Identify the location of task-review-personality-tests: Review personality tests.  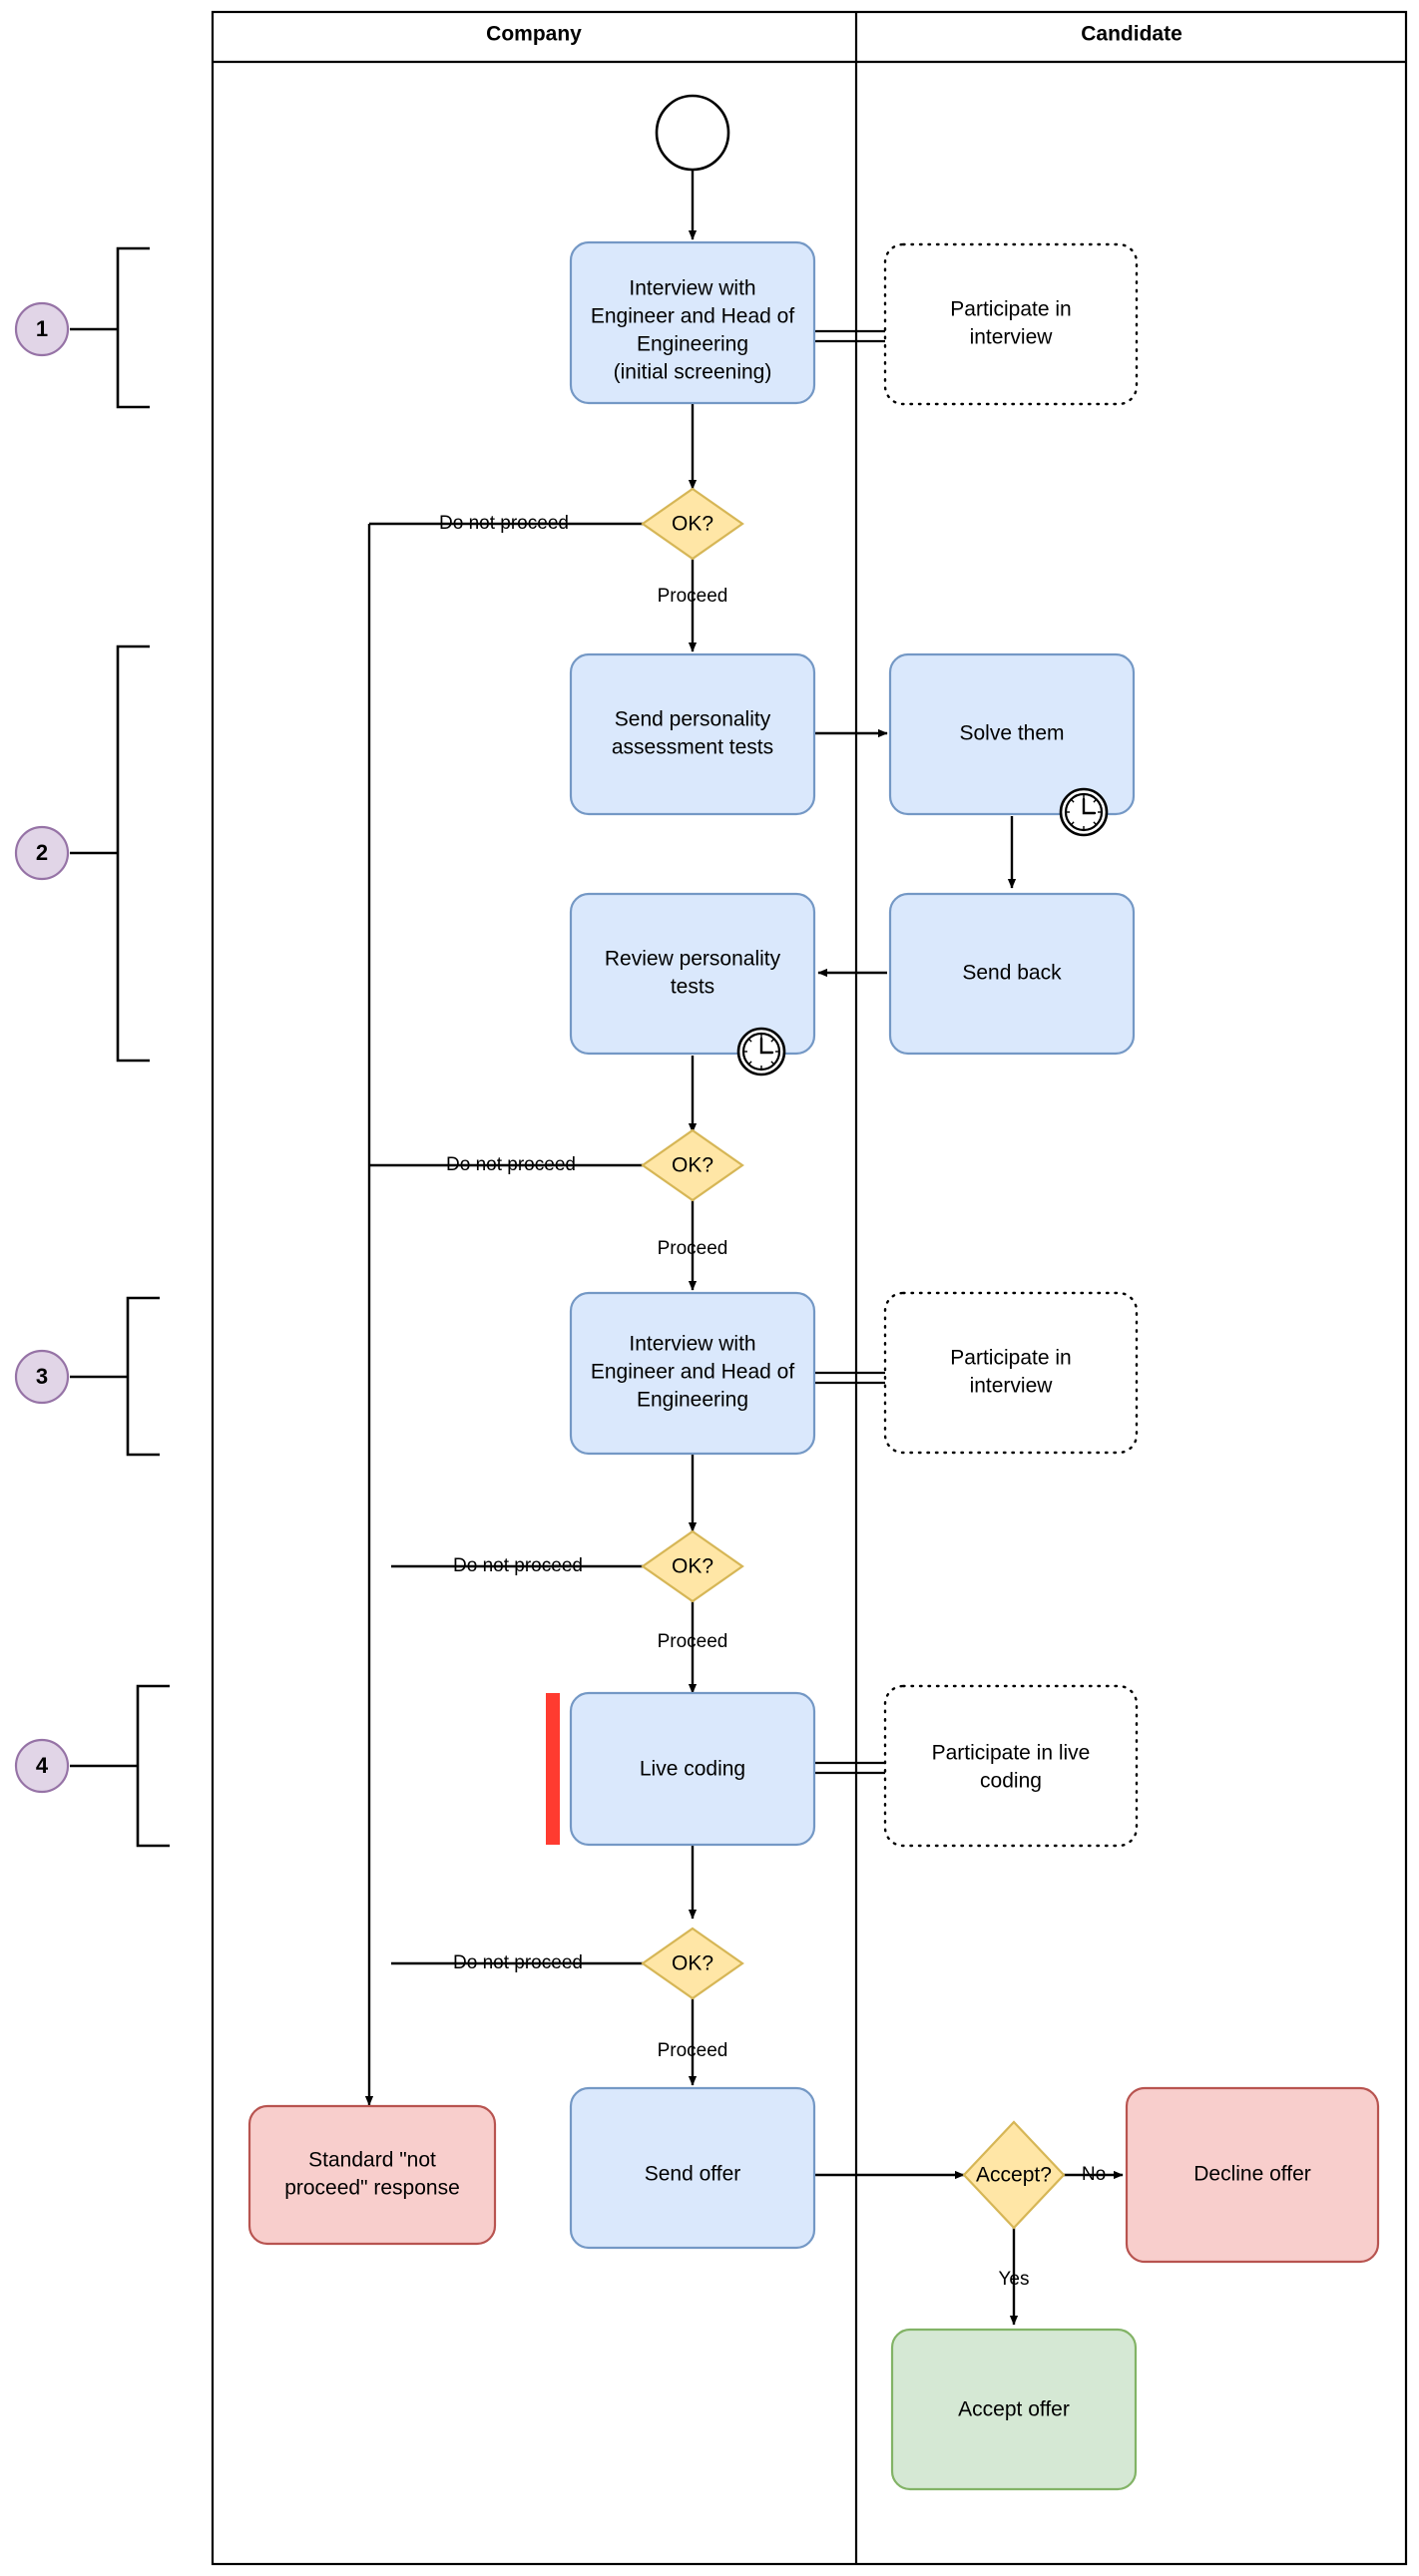
(692, 974).